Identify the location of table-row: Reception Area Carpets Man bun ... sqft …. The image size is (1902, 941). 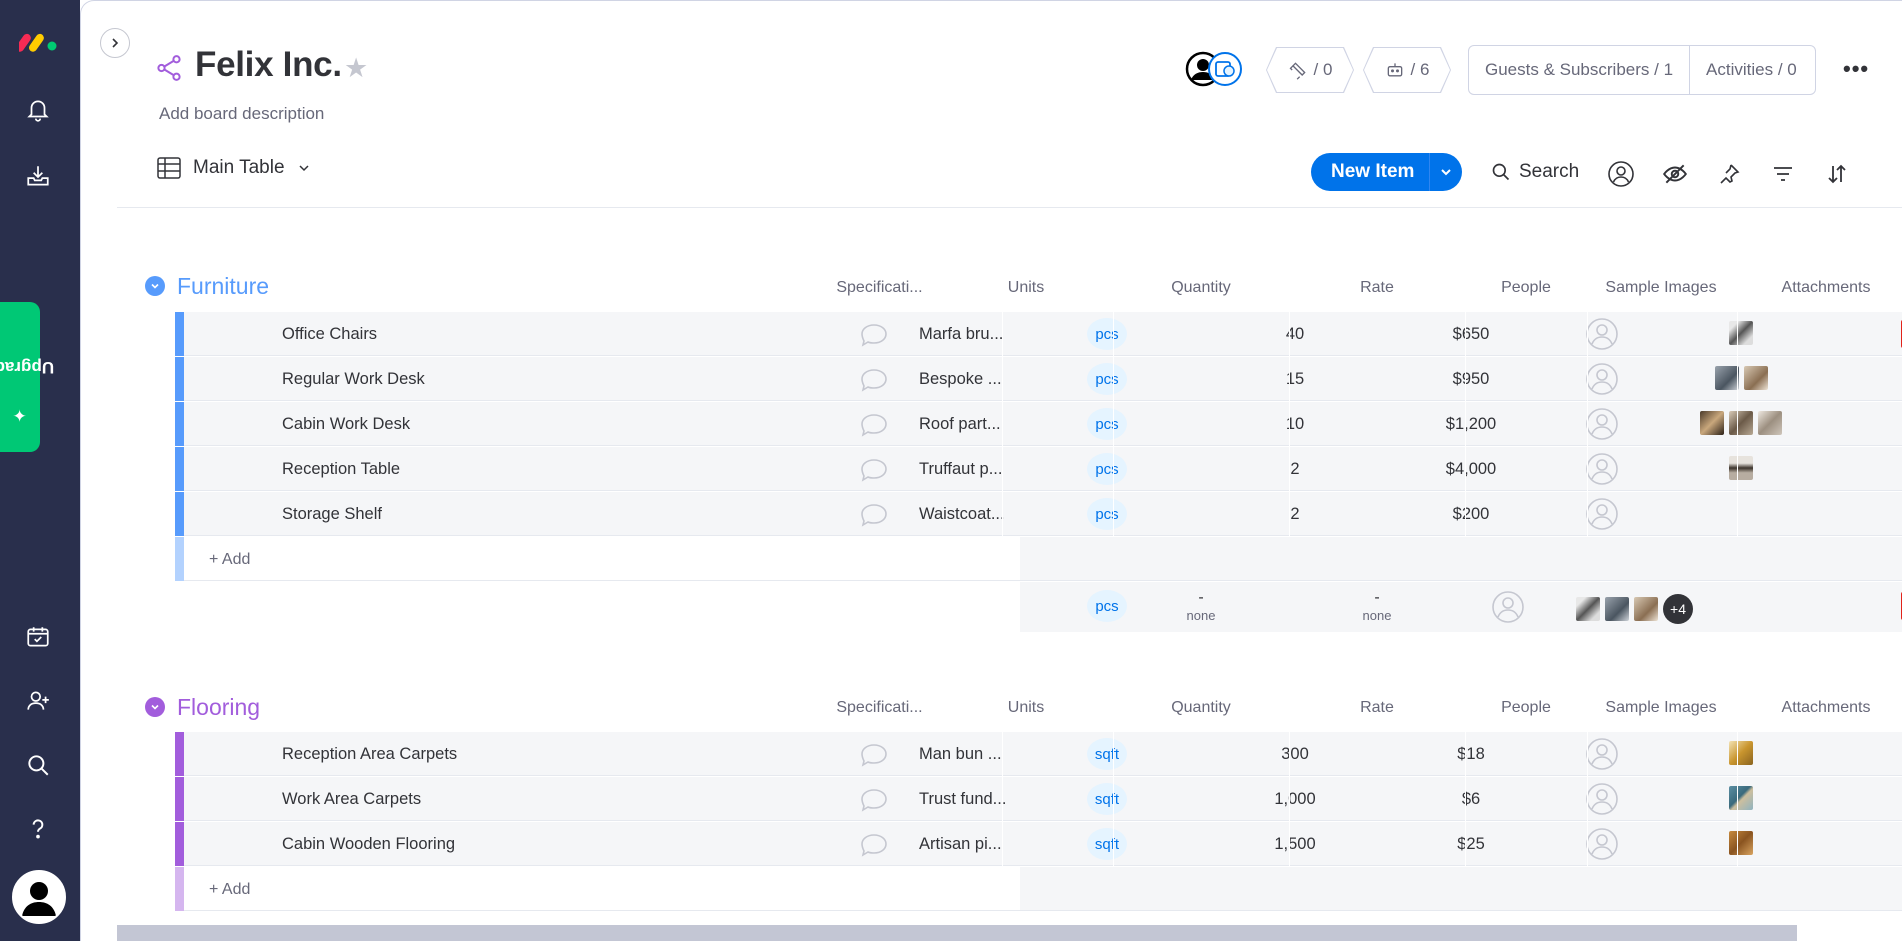
(1038, 754).